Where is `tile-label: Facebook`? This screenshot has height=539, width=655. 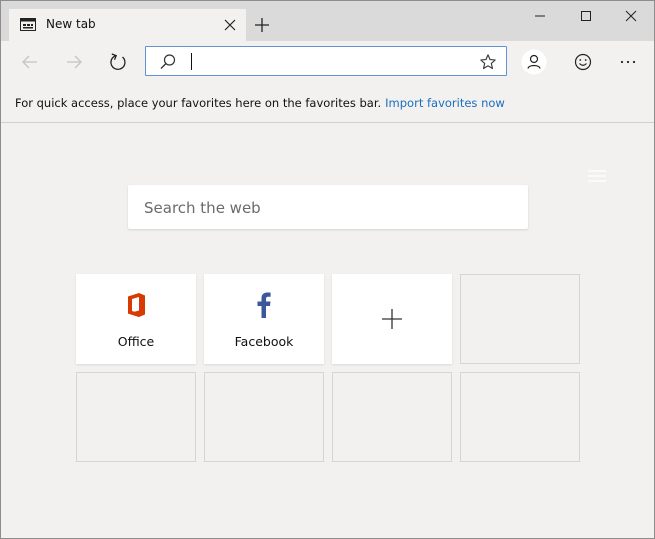 tile-label: Facebook is located at coordinates (264, 341).